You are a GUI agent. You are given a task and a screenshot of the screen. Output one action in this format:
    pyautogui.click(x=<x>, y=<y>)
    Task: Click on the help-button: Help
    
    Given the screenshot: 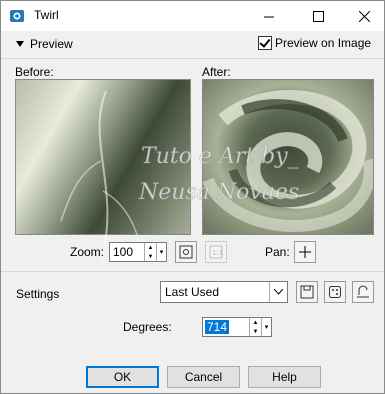 What is the action you would take?
    pyautogui.click(x=284, y=377)
    